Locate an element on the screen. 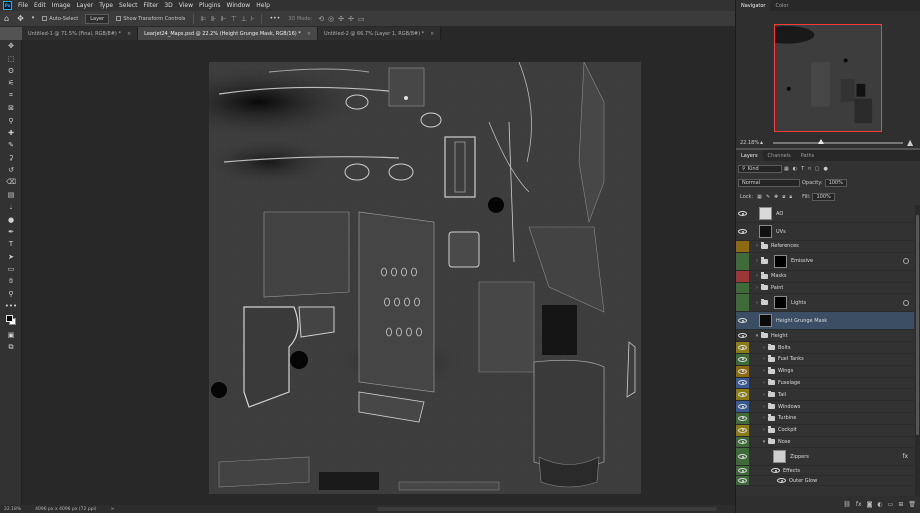 This screenshot has width=920, height=513. trash-icon: 🗑︎ is located at coordinates (912, 504).